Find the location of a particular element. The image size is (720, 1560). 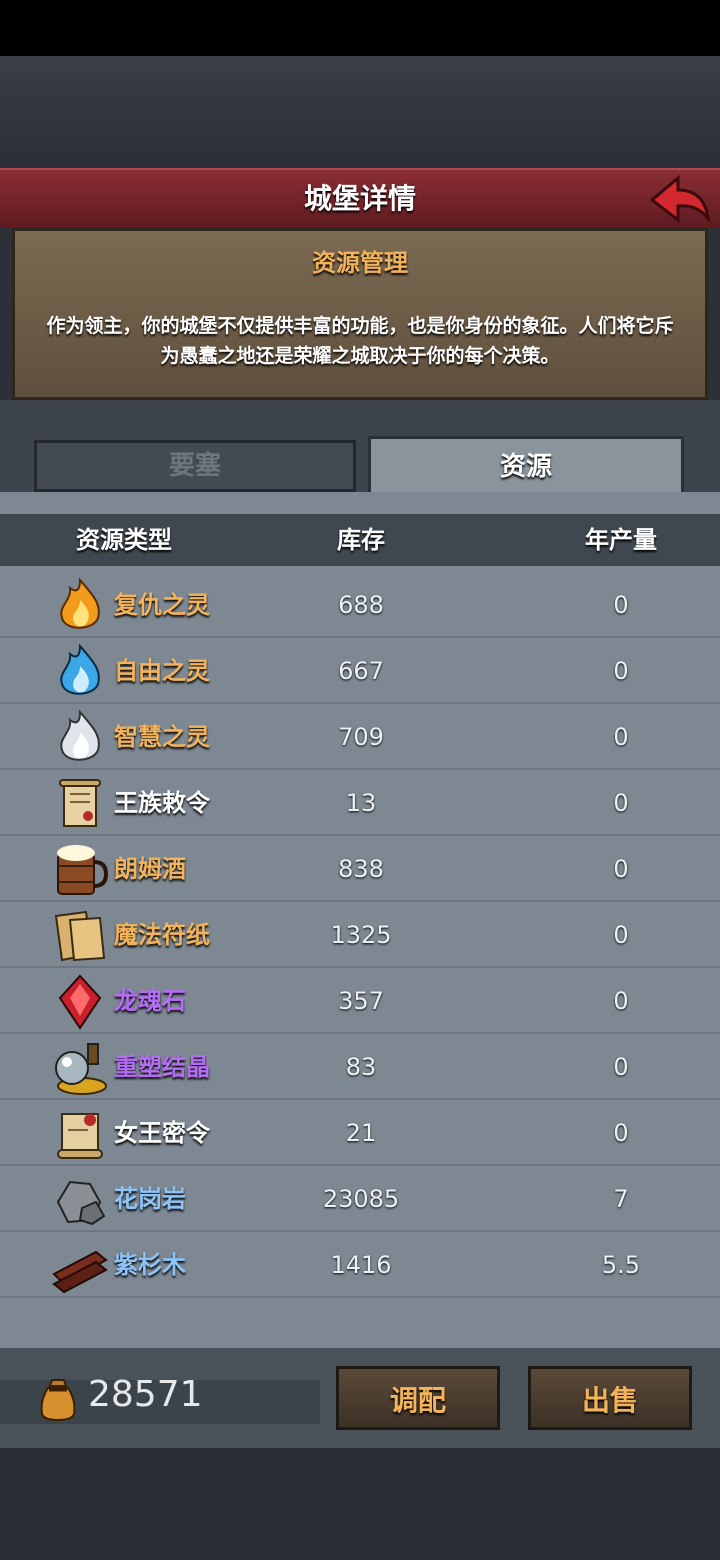

table-row: 龙魂石 357 0 is located at coordinates (360, 1001).